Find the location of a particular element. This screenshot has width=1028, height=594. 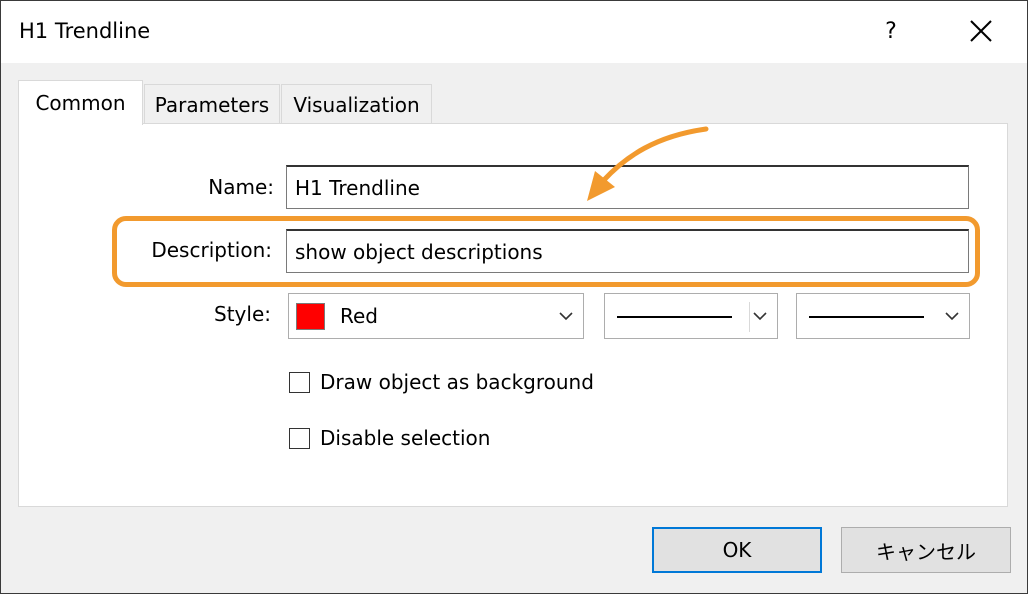

description-highlight-frame is located at coordinates (546, 251).